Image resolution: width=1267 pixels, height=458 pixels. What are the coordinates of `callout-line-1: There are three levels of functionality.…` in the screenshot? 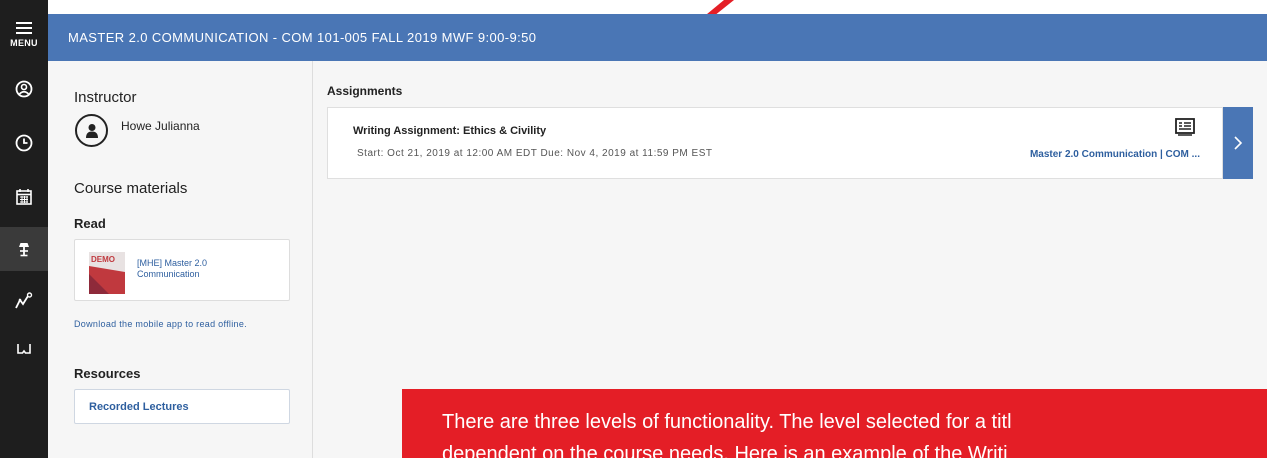 It's located at (727, 422).